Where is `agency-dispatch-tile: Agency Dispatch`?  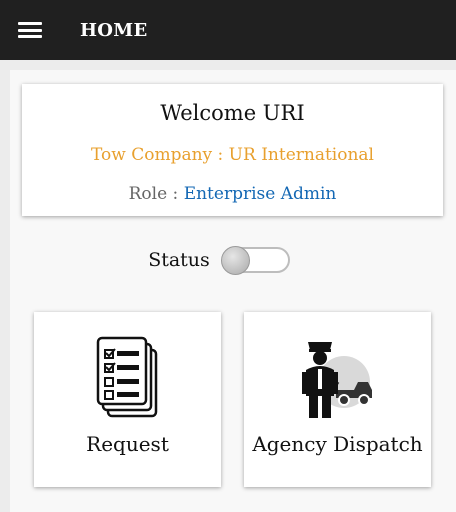 agency-dispatch-tile: Agency Dispatch is located at coordinates (337, 399).